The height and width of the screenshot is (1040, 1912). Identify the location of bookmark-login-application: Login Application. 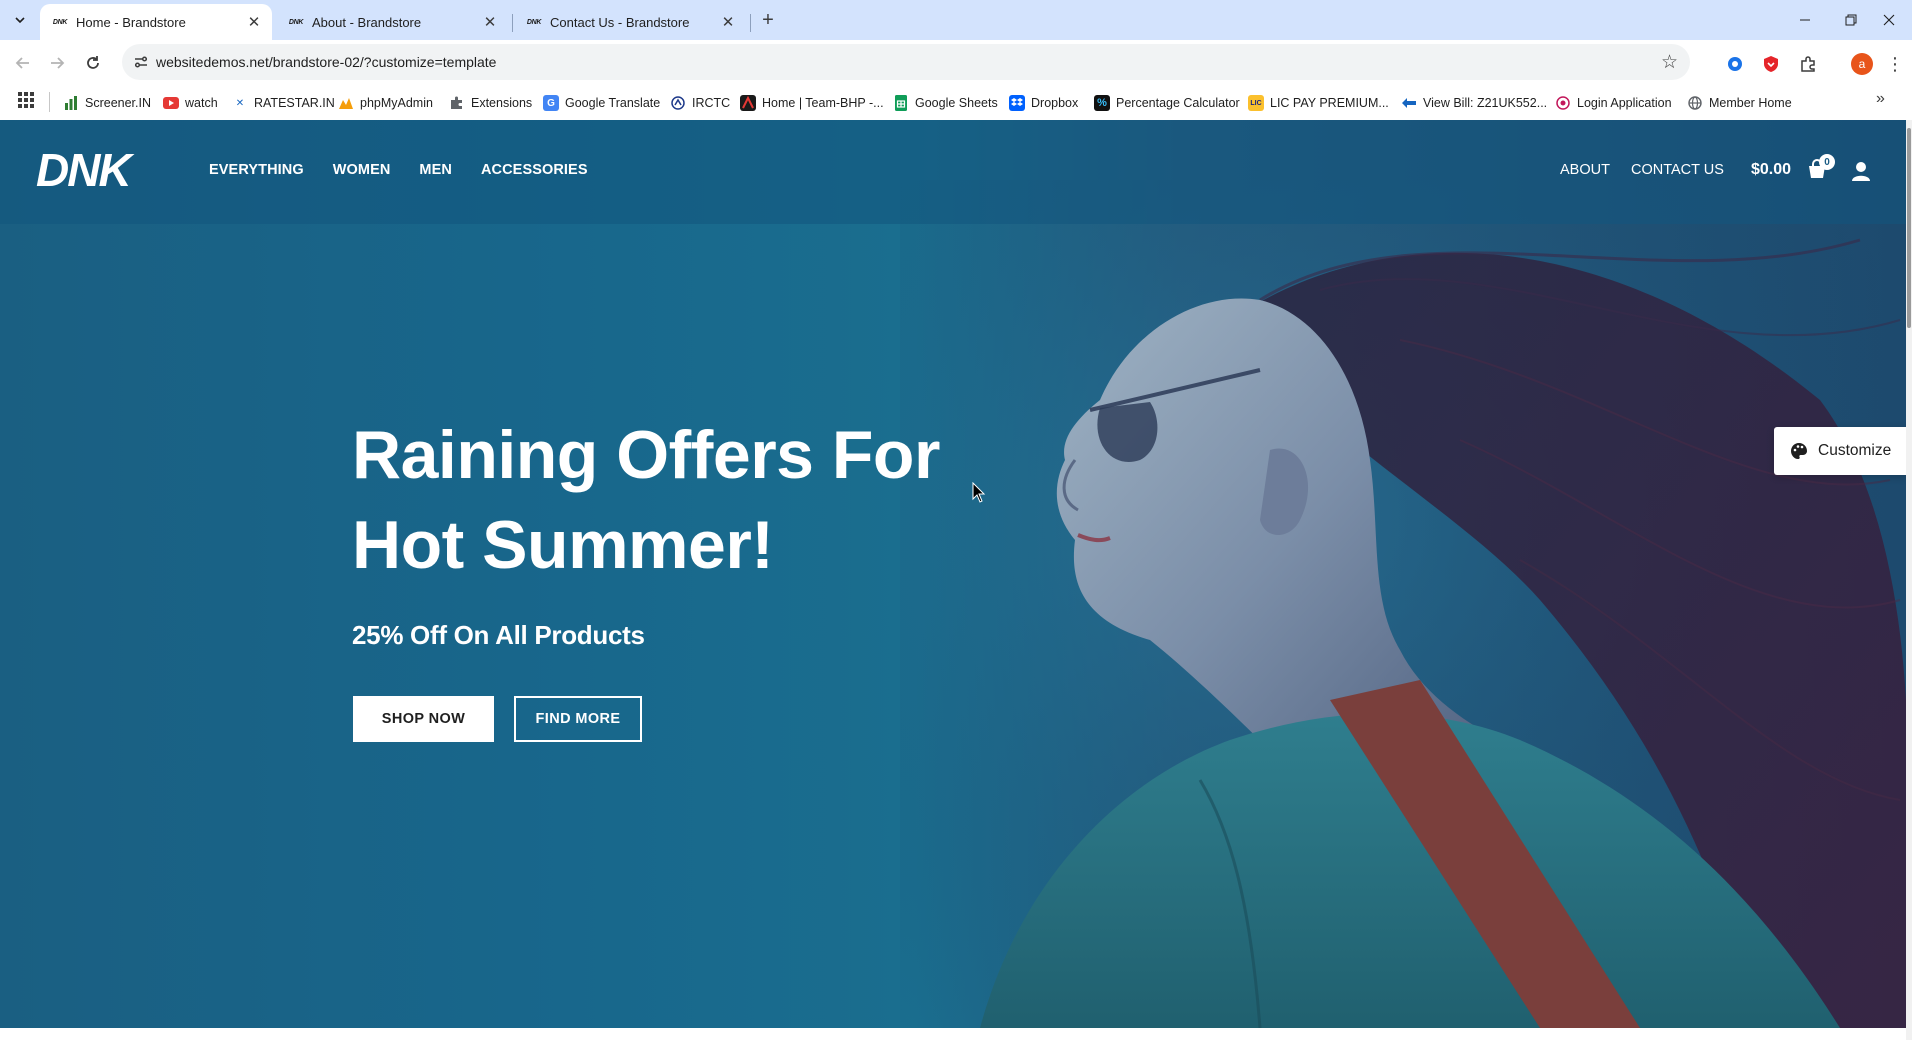
(1613, 103).